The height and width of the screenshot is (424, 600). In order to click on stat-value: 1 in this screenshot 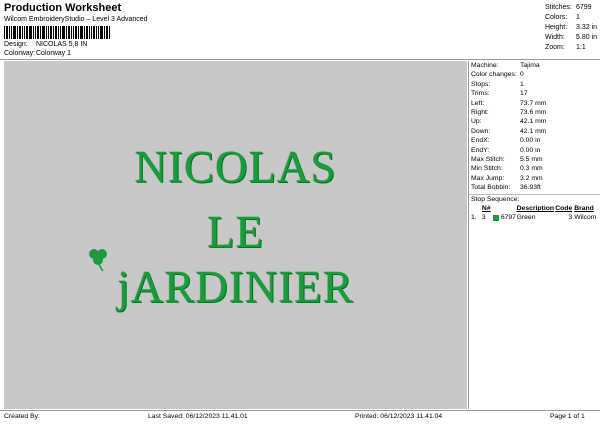, I will do `click(522, 84)`.